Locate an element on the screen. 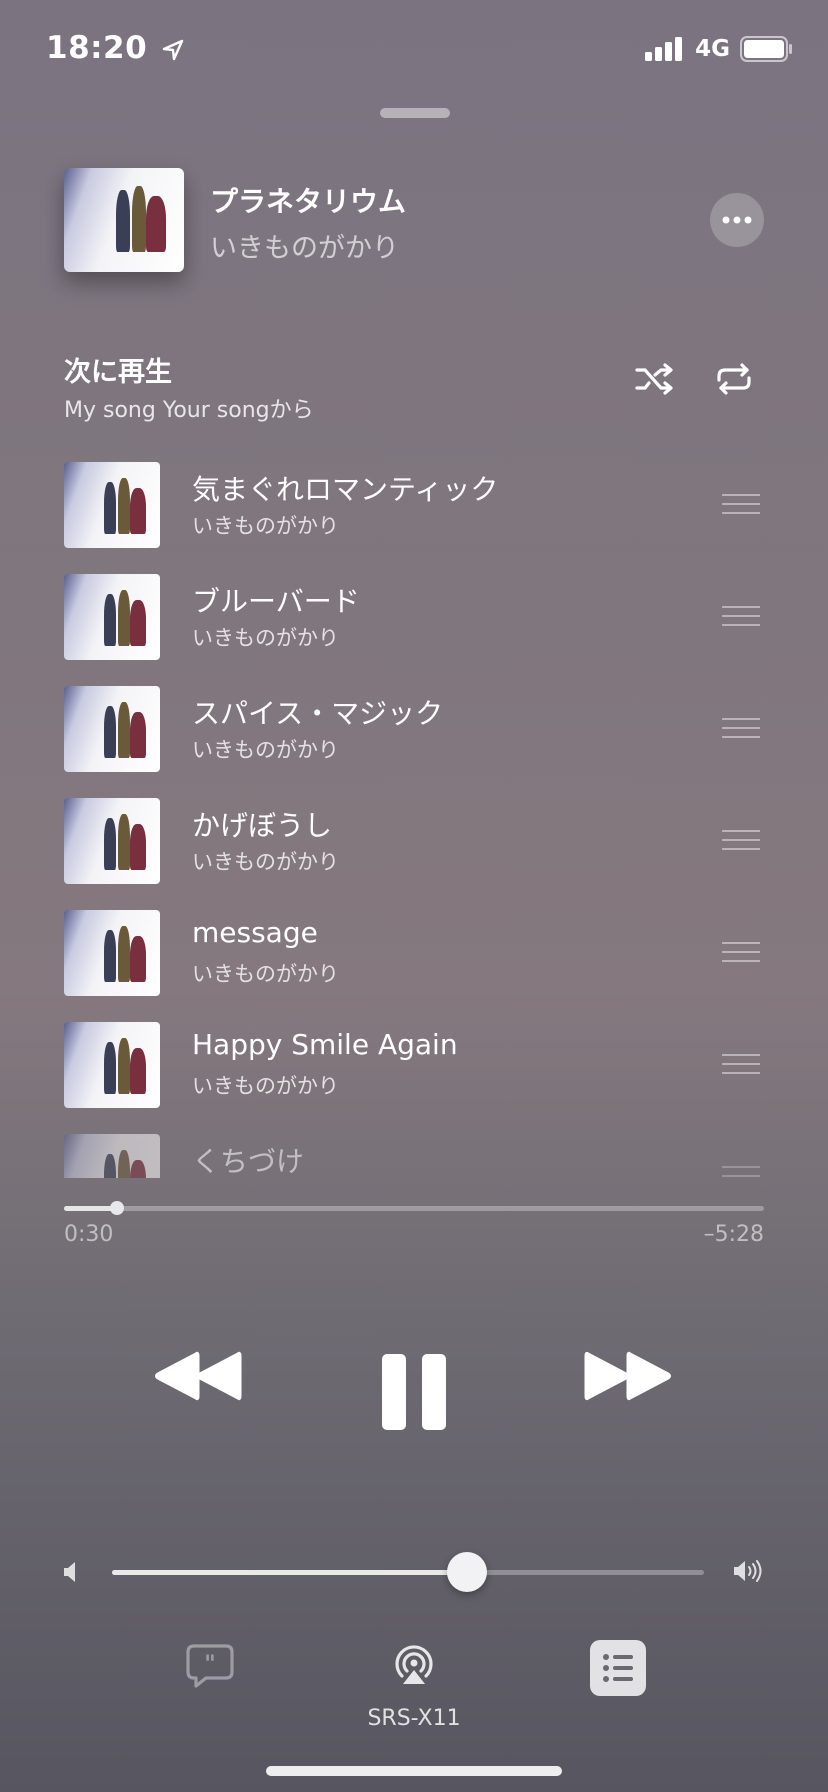 This screenshot has width=828, height=1792. pause-button is located at coordinates (414, 1394).